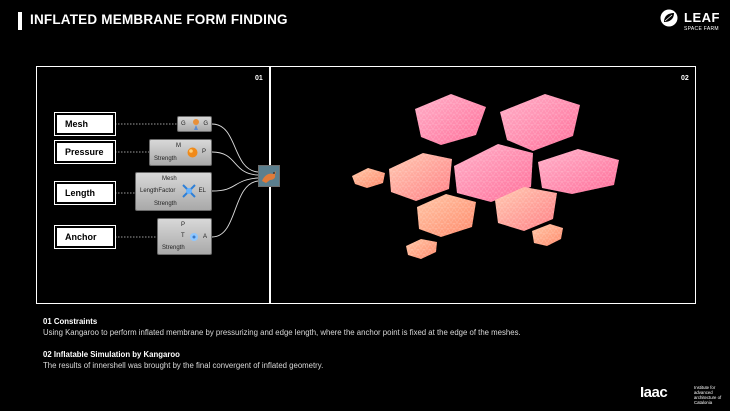 Image resolution: width=730 pixels, height=411 pixels. What do you see at coordinates (205, 124) in the screenshot?
I see `port-out: G` at bounding box center [205, 124].